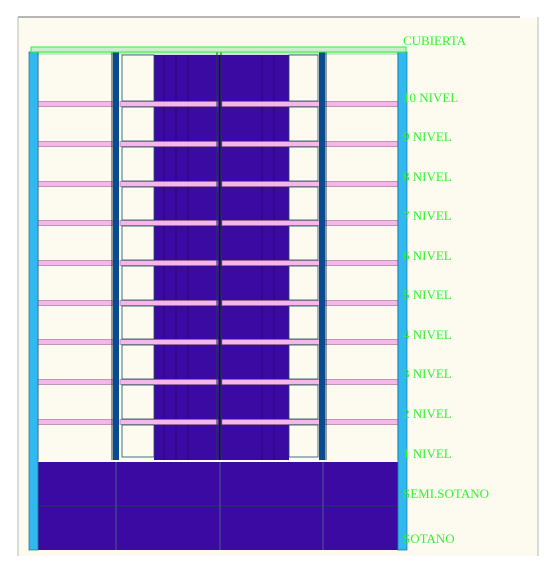  I want to click on level-label: CUBIERTA, so click(435, 40).